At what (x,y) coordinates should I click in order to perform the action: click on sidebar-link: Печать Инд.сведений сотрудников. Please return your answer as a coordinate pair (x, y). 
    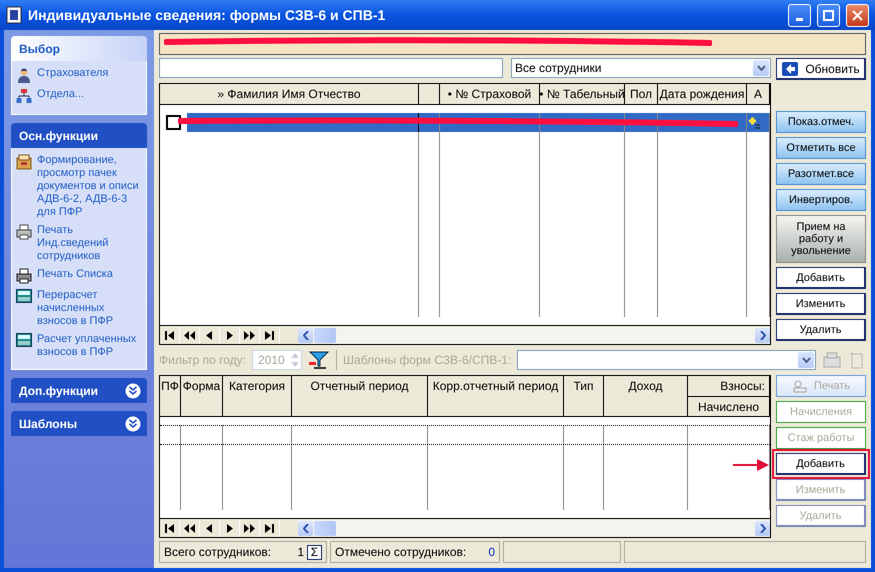
    Looking at the image, I should click on (89, 243).